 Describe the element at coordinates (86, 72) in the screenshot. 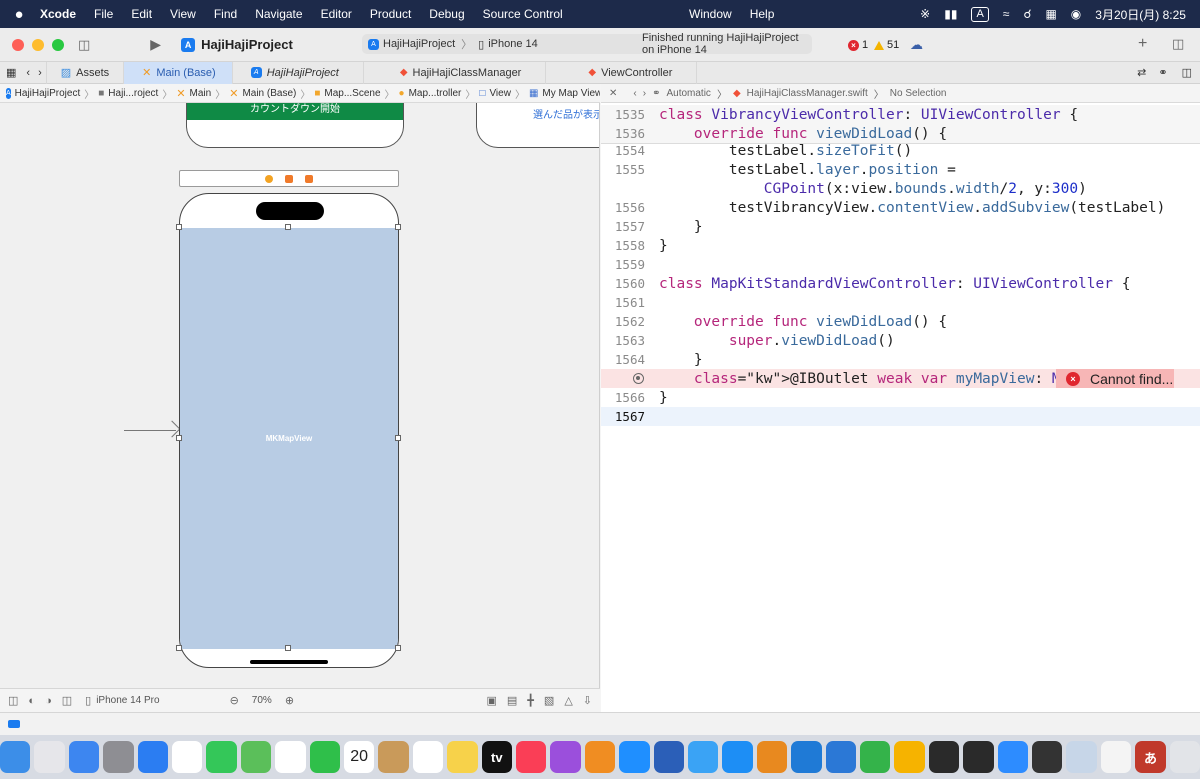

I see `tab-assets: ▨ Assets` at that location.